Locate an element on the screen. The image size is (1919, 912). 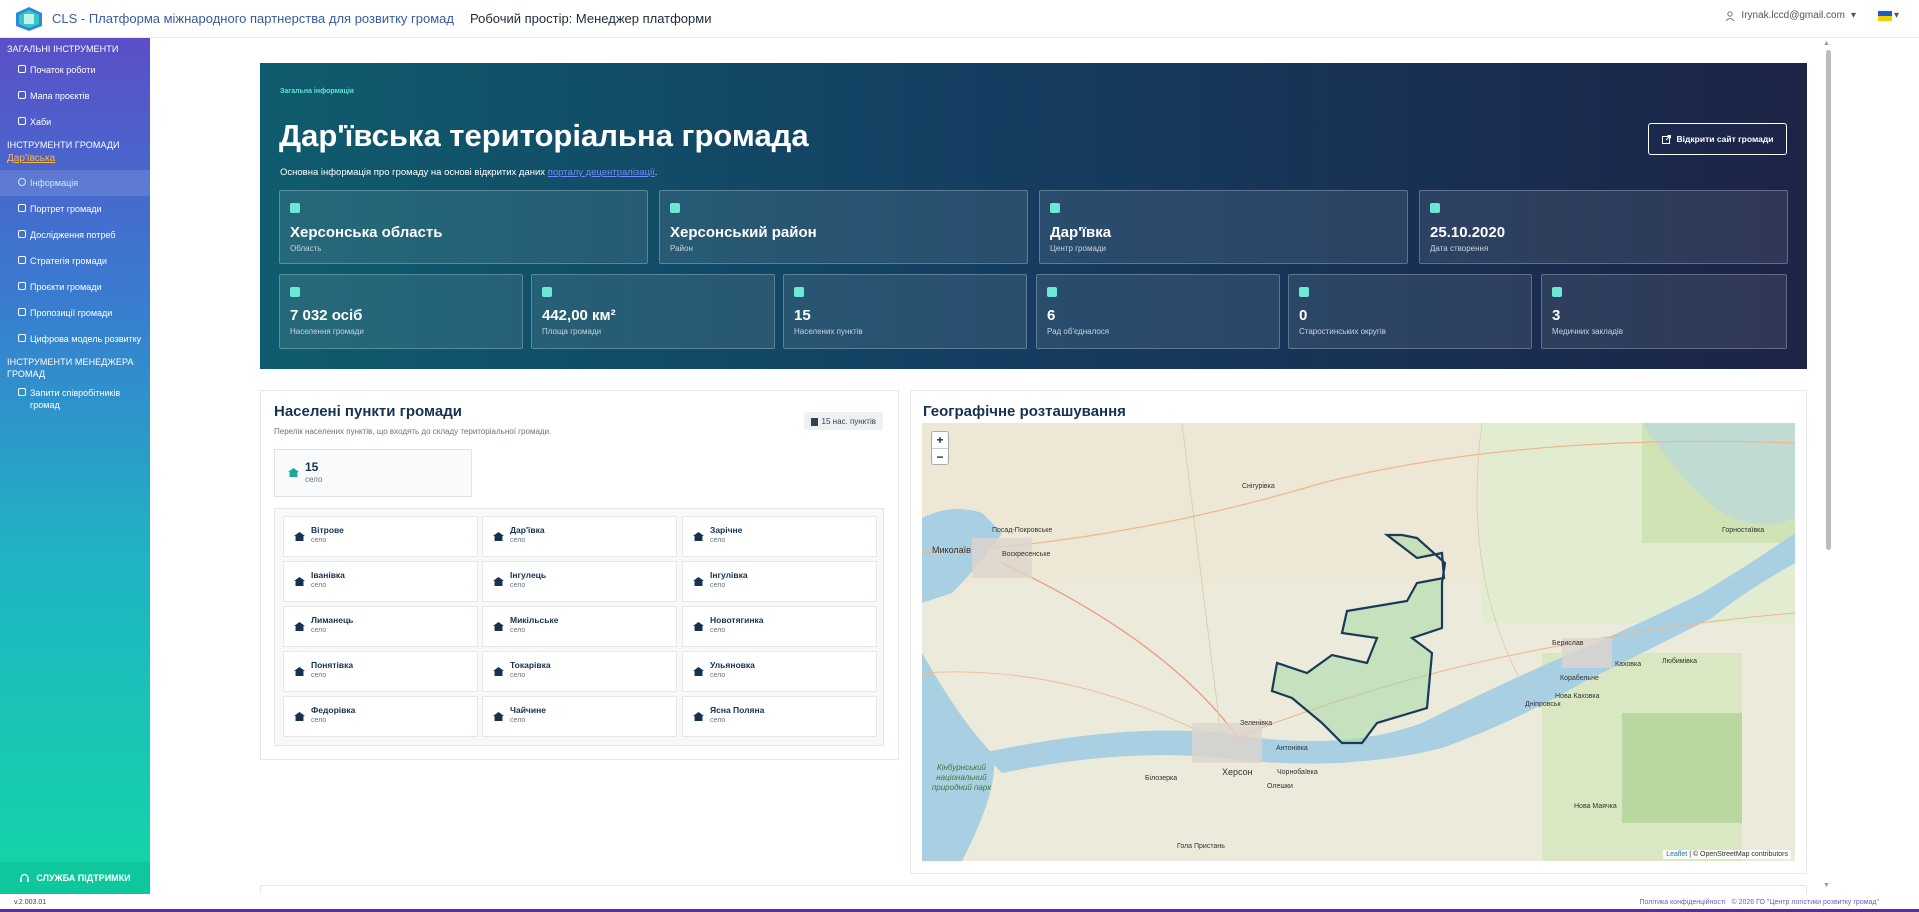
zoom-in-button: + is located at coordinates (940, 440).